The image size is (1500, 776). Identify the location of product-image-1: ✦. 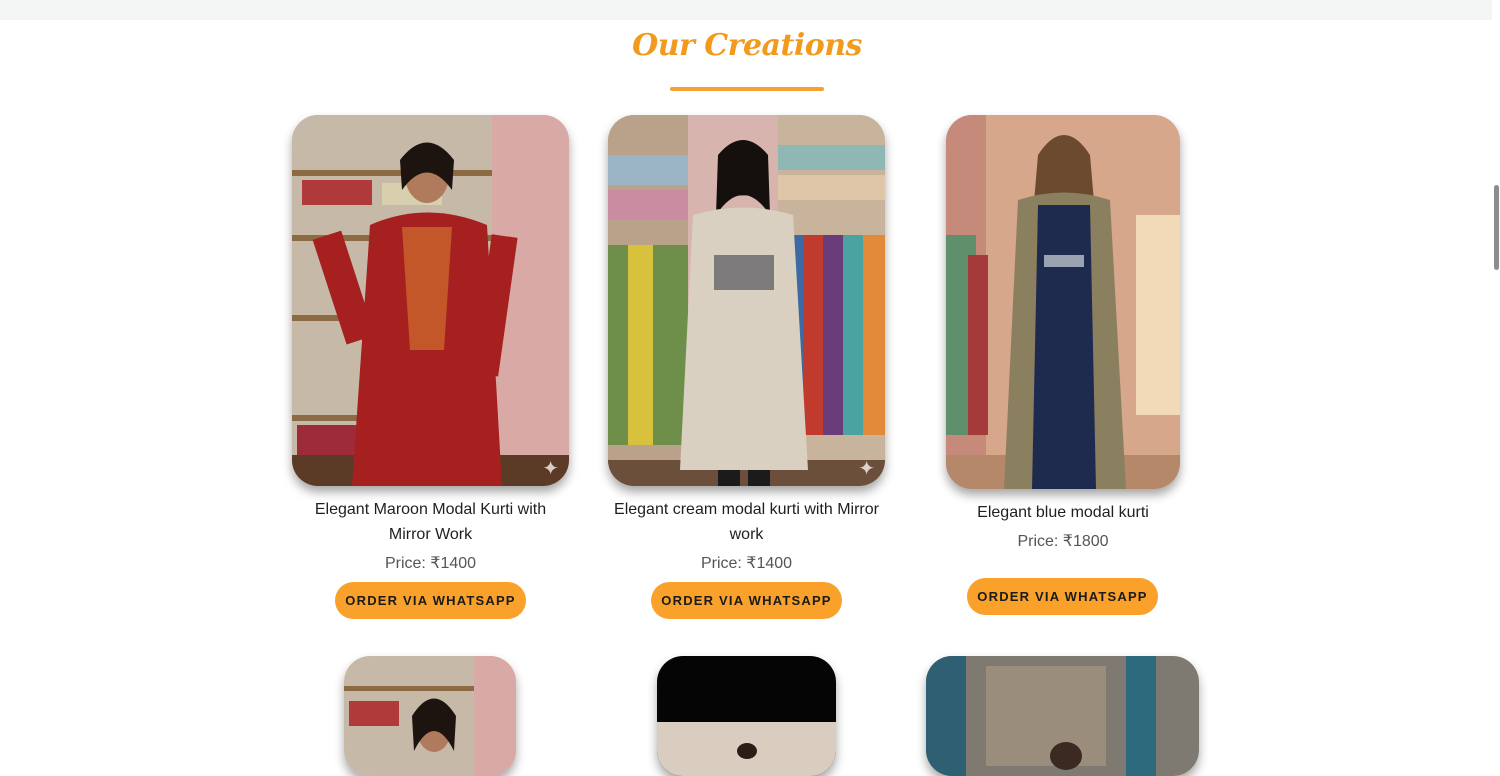
(430, 300).